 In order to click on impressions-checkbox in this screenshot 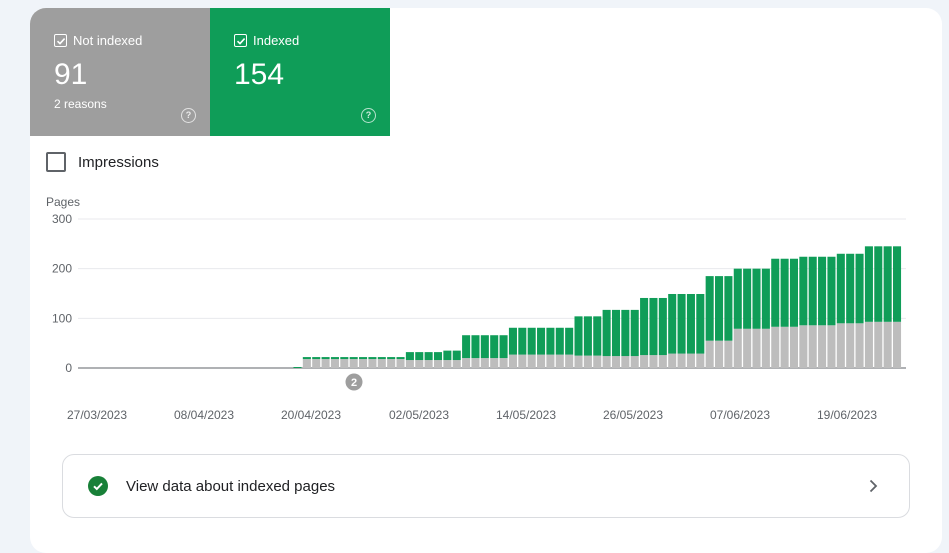, I will do `click(56, 162)`.